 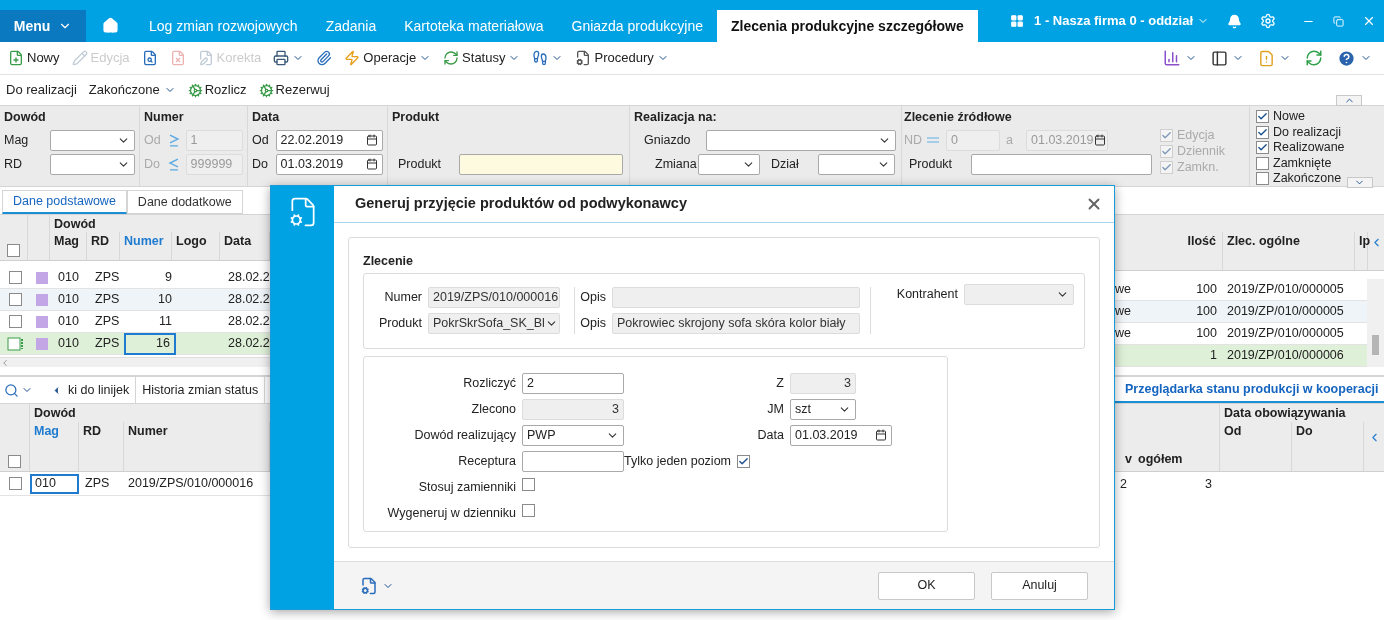 I want to click on search-icon, so click(x=11, y=390).